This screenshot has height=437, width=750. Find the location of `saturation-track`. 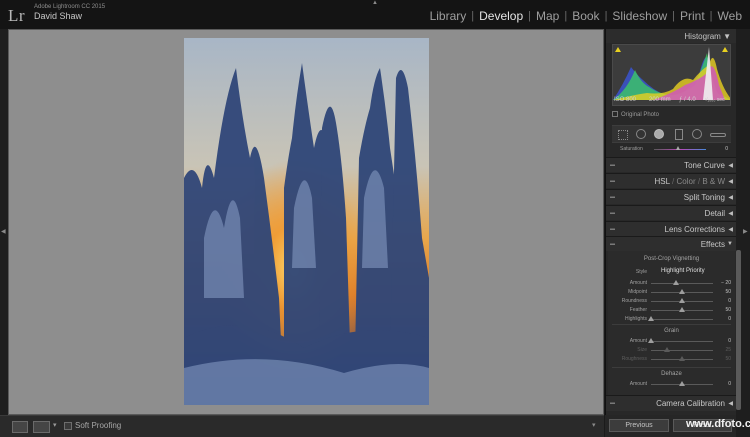

saturation-track is located at coordinates (680, 149).